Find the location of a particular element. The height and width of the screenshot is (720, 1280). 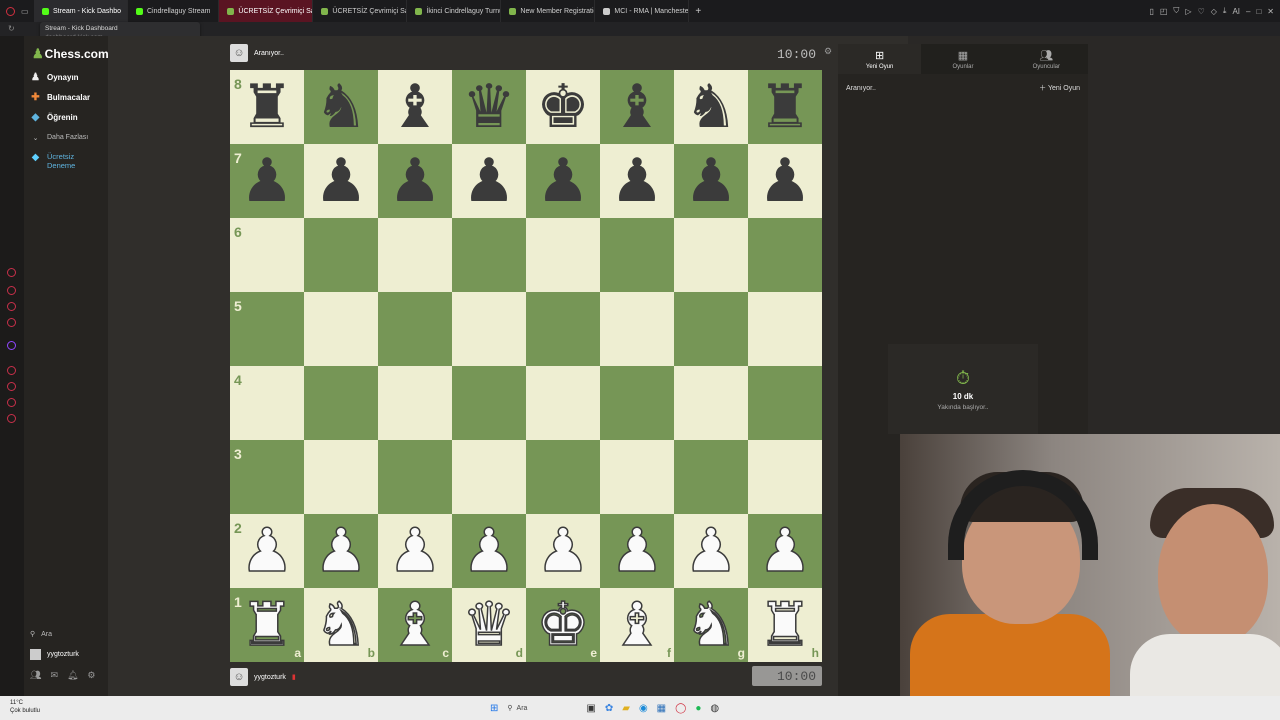

sidebar-item-puzzles: ✚ Bulmacalar is located at coordinates (60, 97).